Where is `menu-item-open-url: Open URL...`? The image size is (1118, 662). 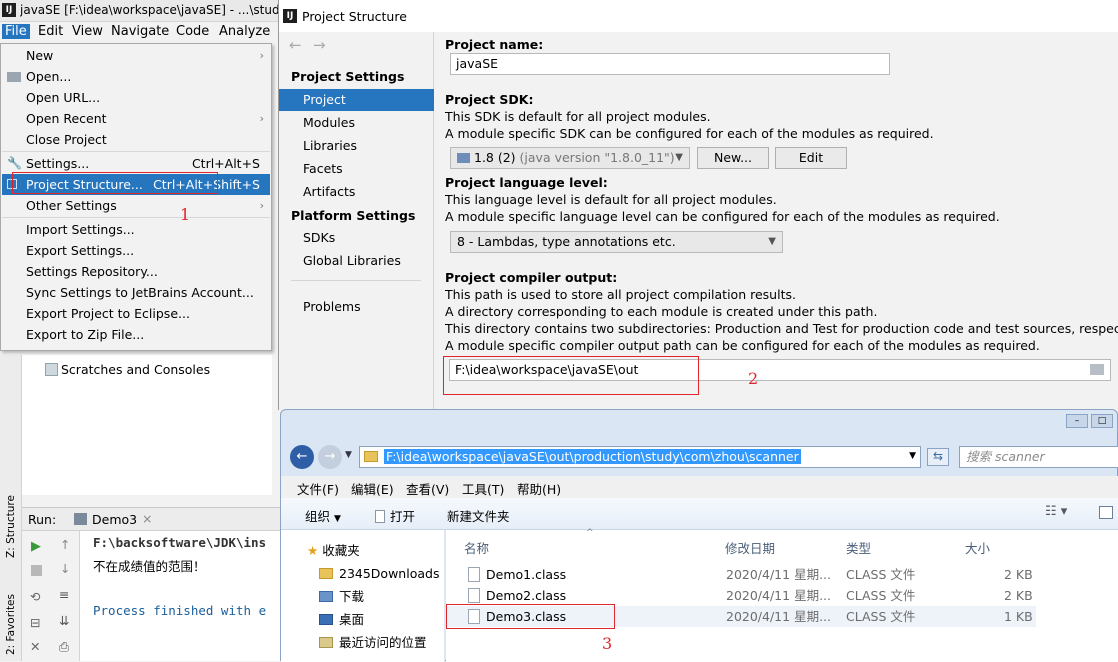 menu-item-open-url: Open URL... is located at coordinates (136, 97).